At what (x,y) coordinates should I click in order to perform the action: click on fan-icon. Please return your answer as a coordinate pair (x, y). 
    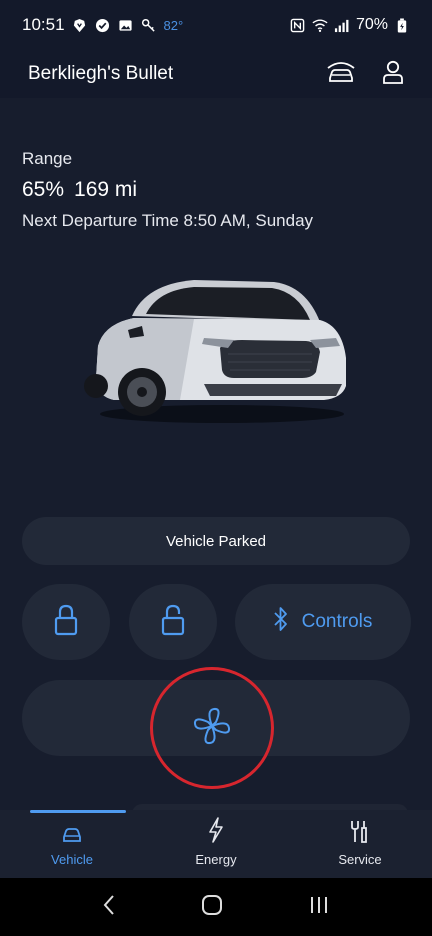
    Looking at the image, I should click on (212, 728).